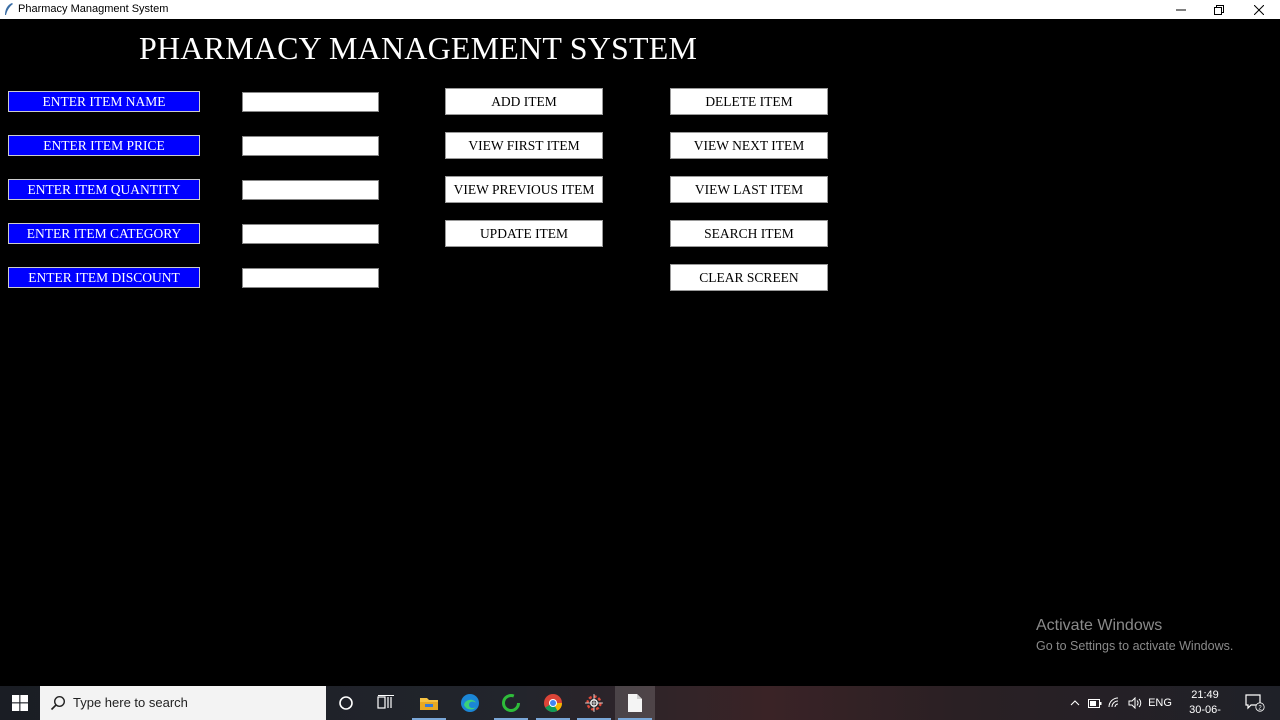 Image resolution: width=1280 pixels, height=720 pixels. I want to click on close-button, so click(1259, 9).